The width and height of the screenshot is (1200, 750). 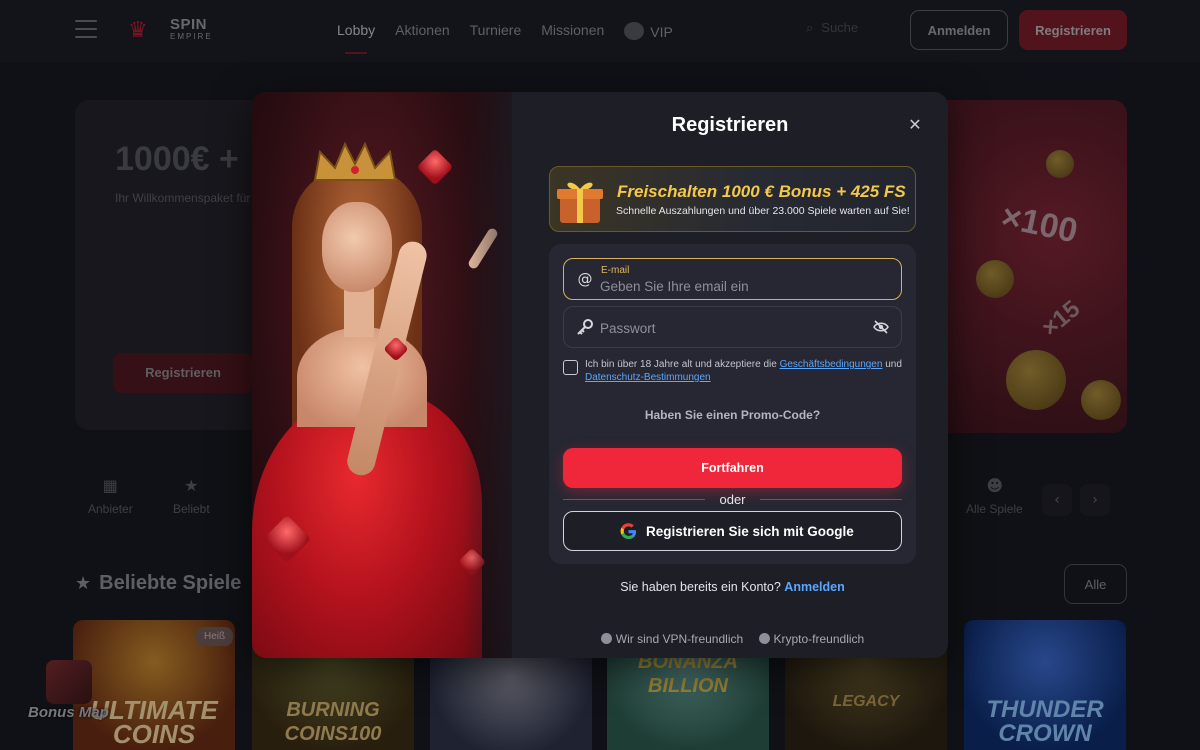 I want to click on login-prompt-text: Sie haben bereits ein Konto?, so click(x=700, y=587).